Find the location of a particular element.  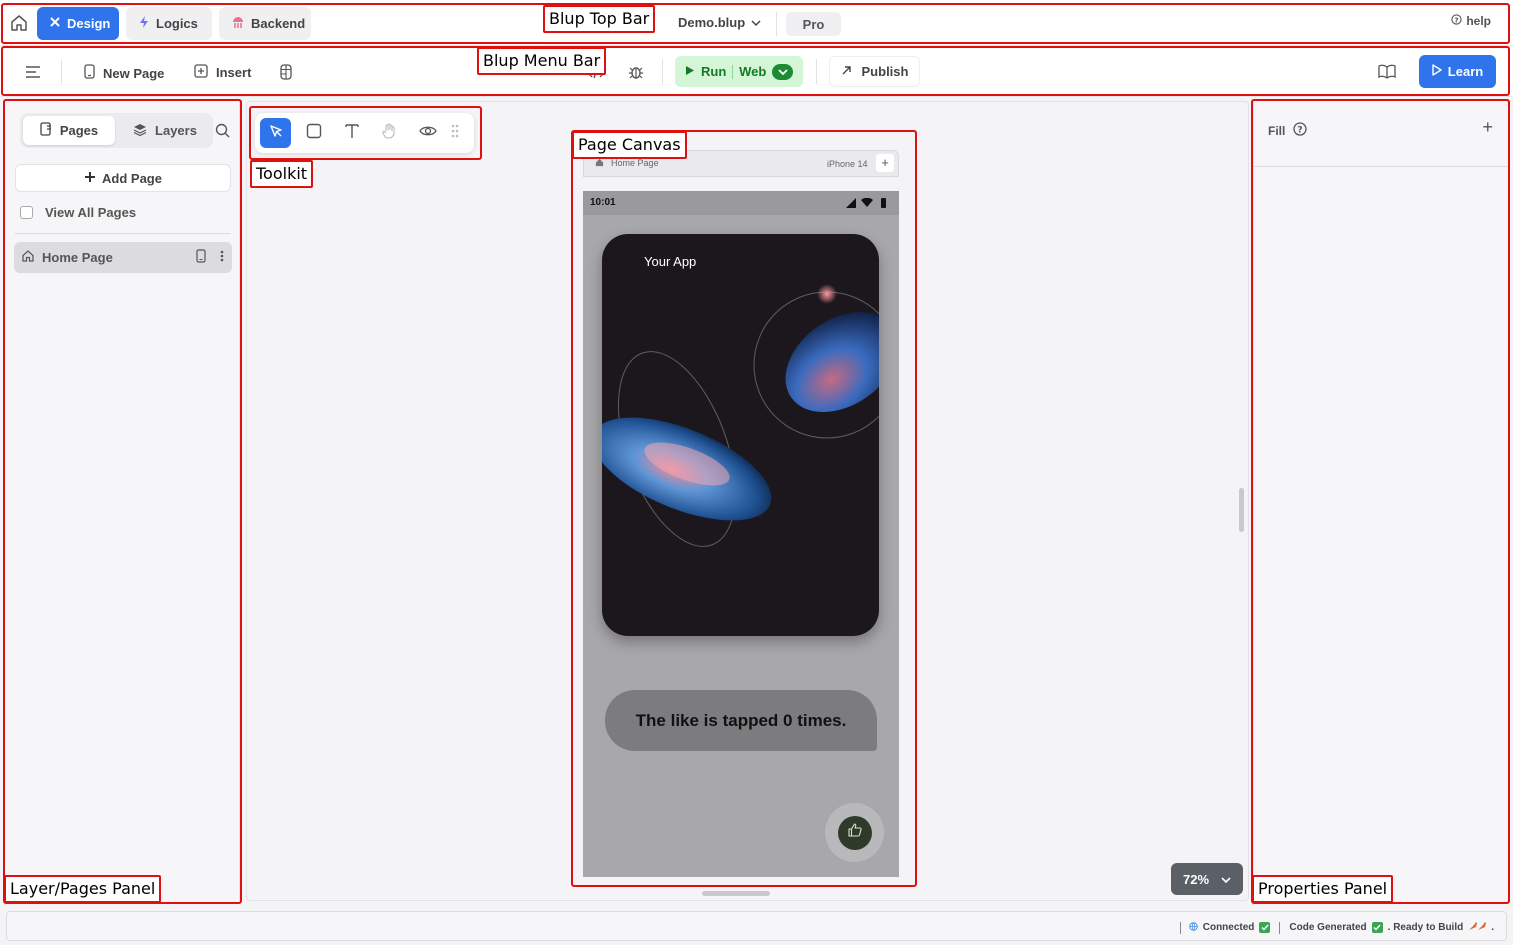

end-label: . is located at coordinates (1492, 927).